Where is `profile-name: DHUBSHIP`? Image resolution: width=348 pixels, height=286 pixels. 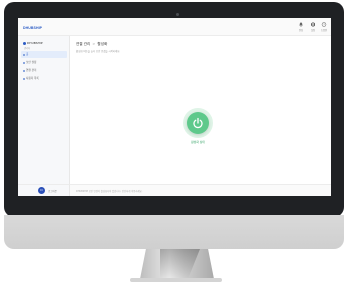
profile-name: DHUBSHIP is located at coordinates (35, 43).